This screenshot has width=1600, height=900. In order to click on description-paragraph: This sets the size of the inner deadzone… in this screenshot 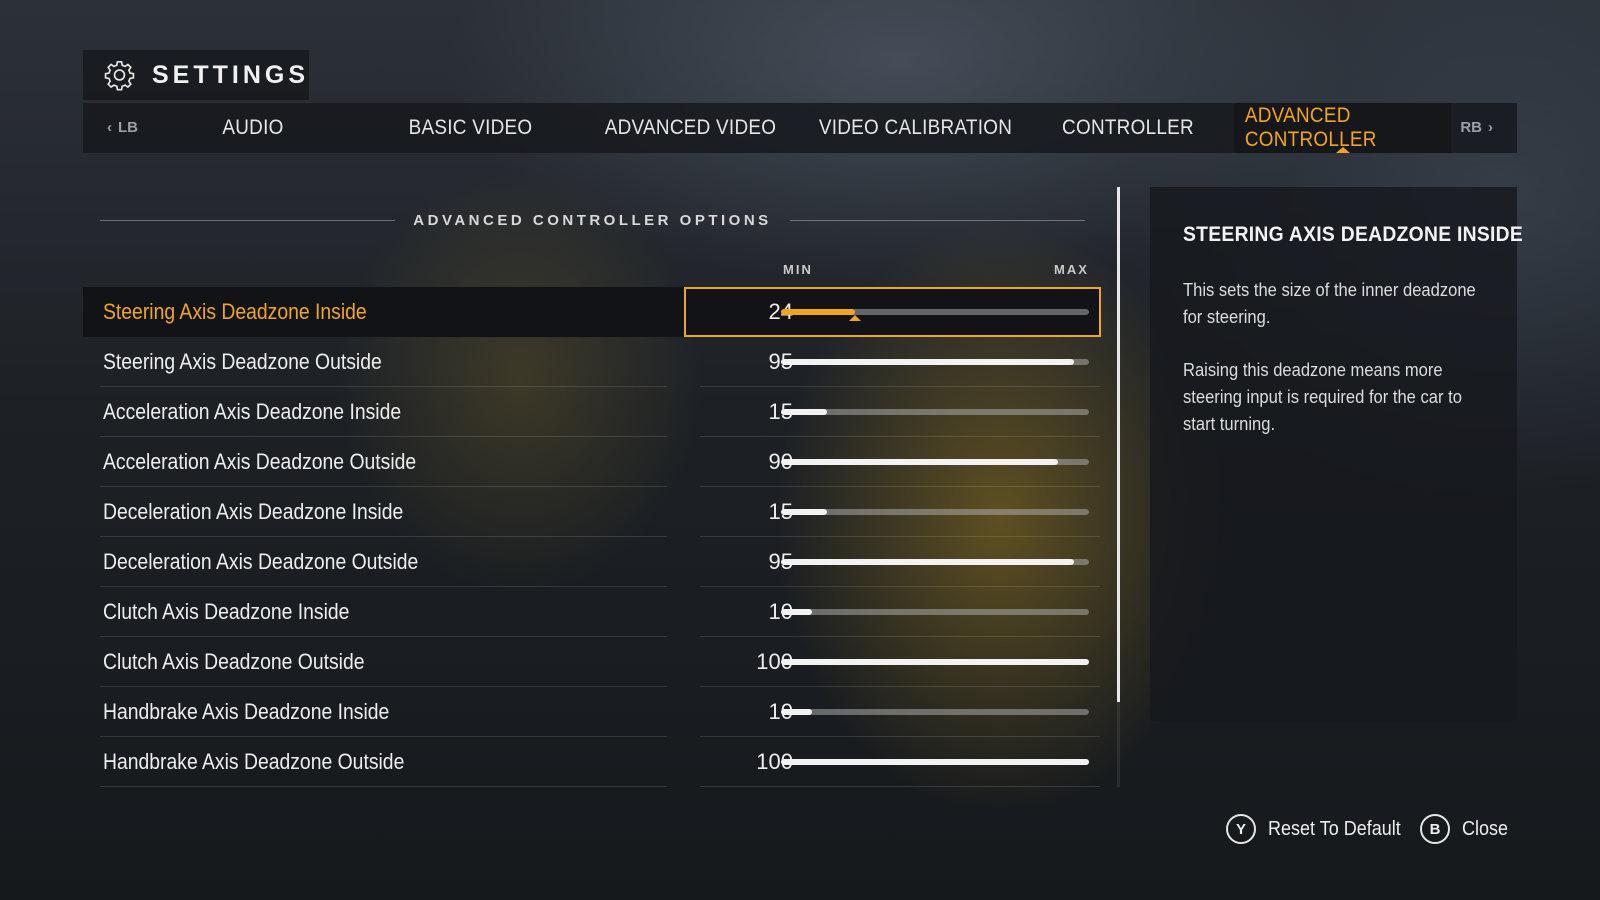, I will do `click(1329, 303)`.